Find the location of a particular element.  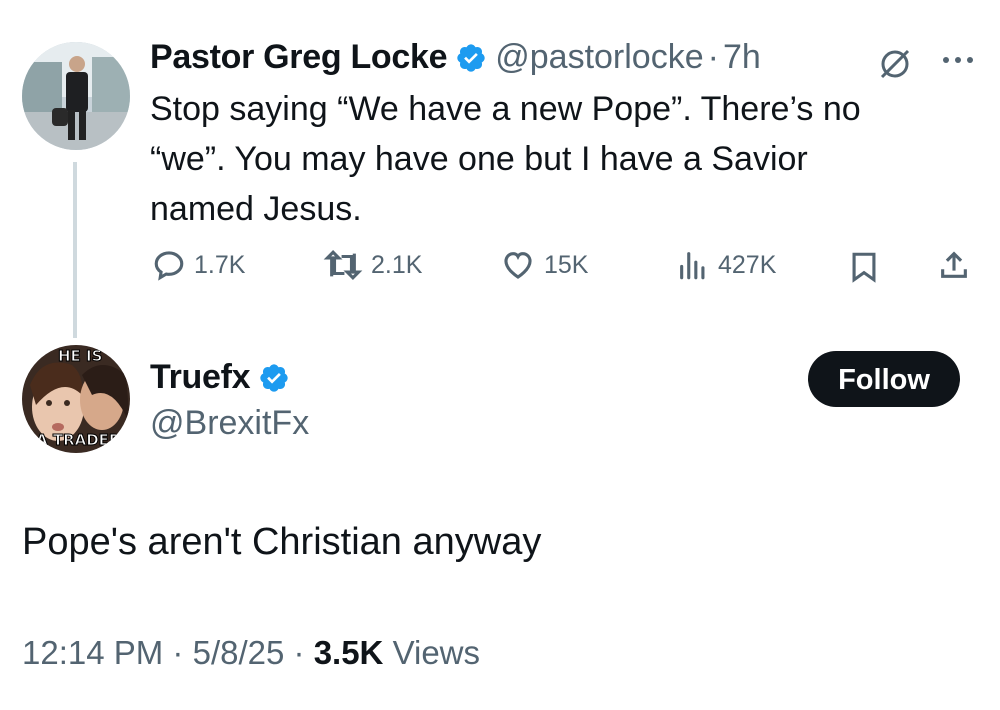

avatar-pastor-greg-locke is located at coordinates (76, 96).